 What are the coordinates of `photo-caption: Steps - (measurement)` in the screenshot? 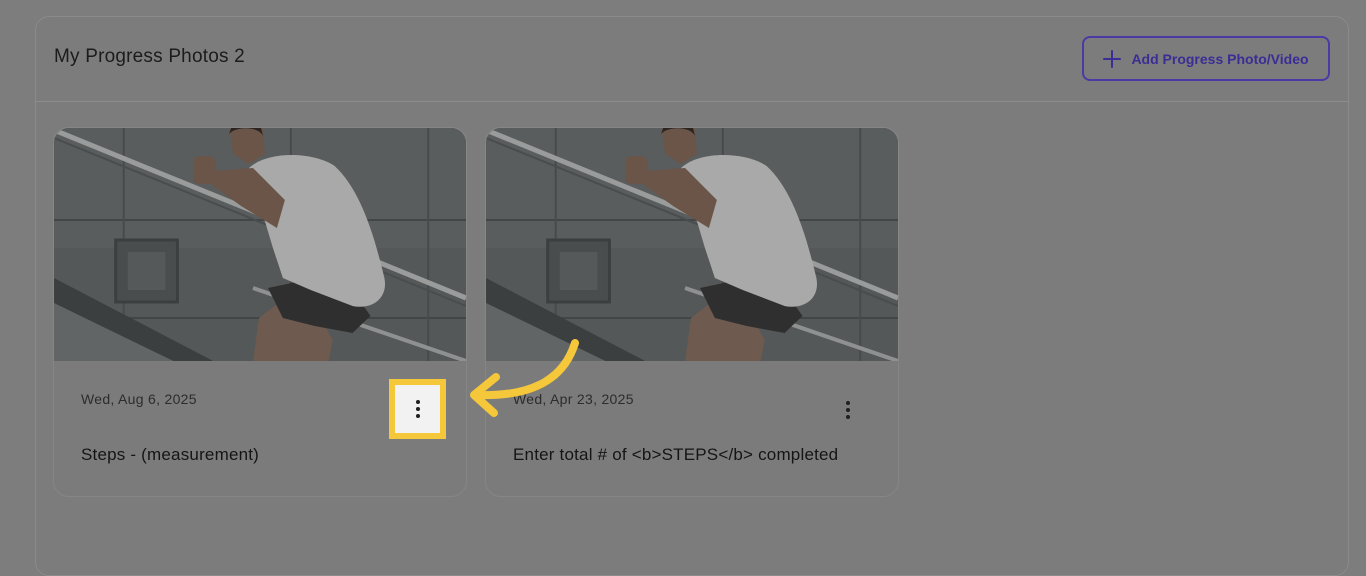 It's located at (170, 454).